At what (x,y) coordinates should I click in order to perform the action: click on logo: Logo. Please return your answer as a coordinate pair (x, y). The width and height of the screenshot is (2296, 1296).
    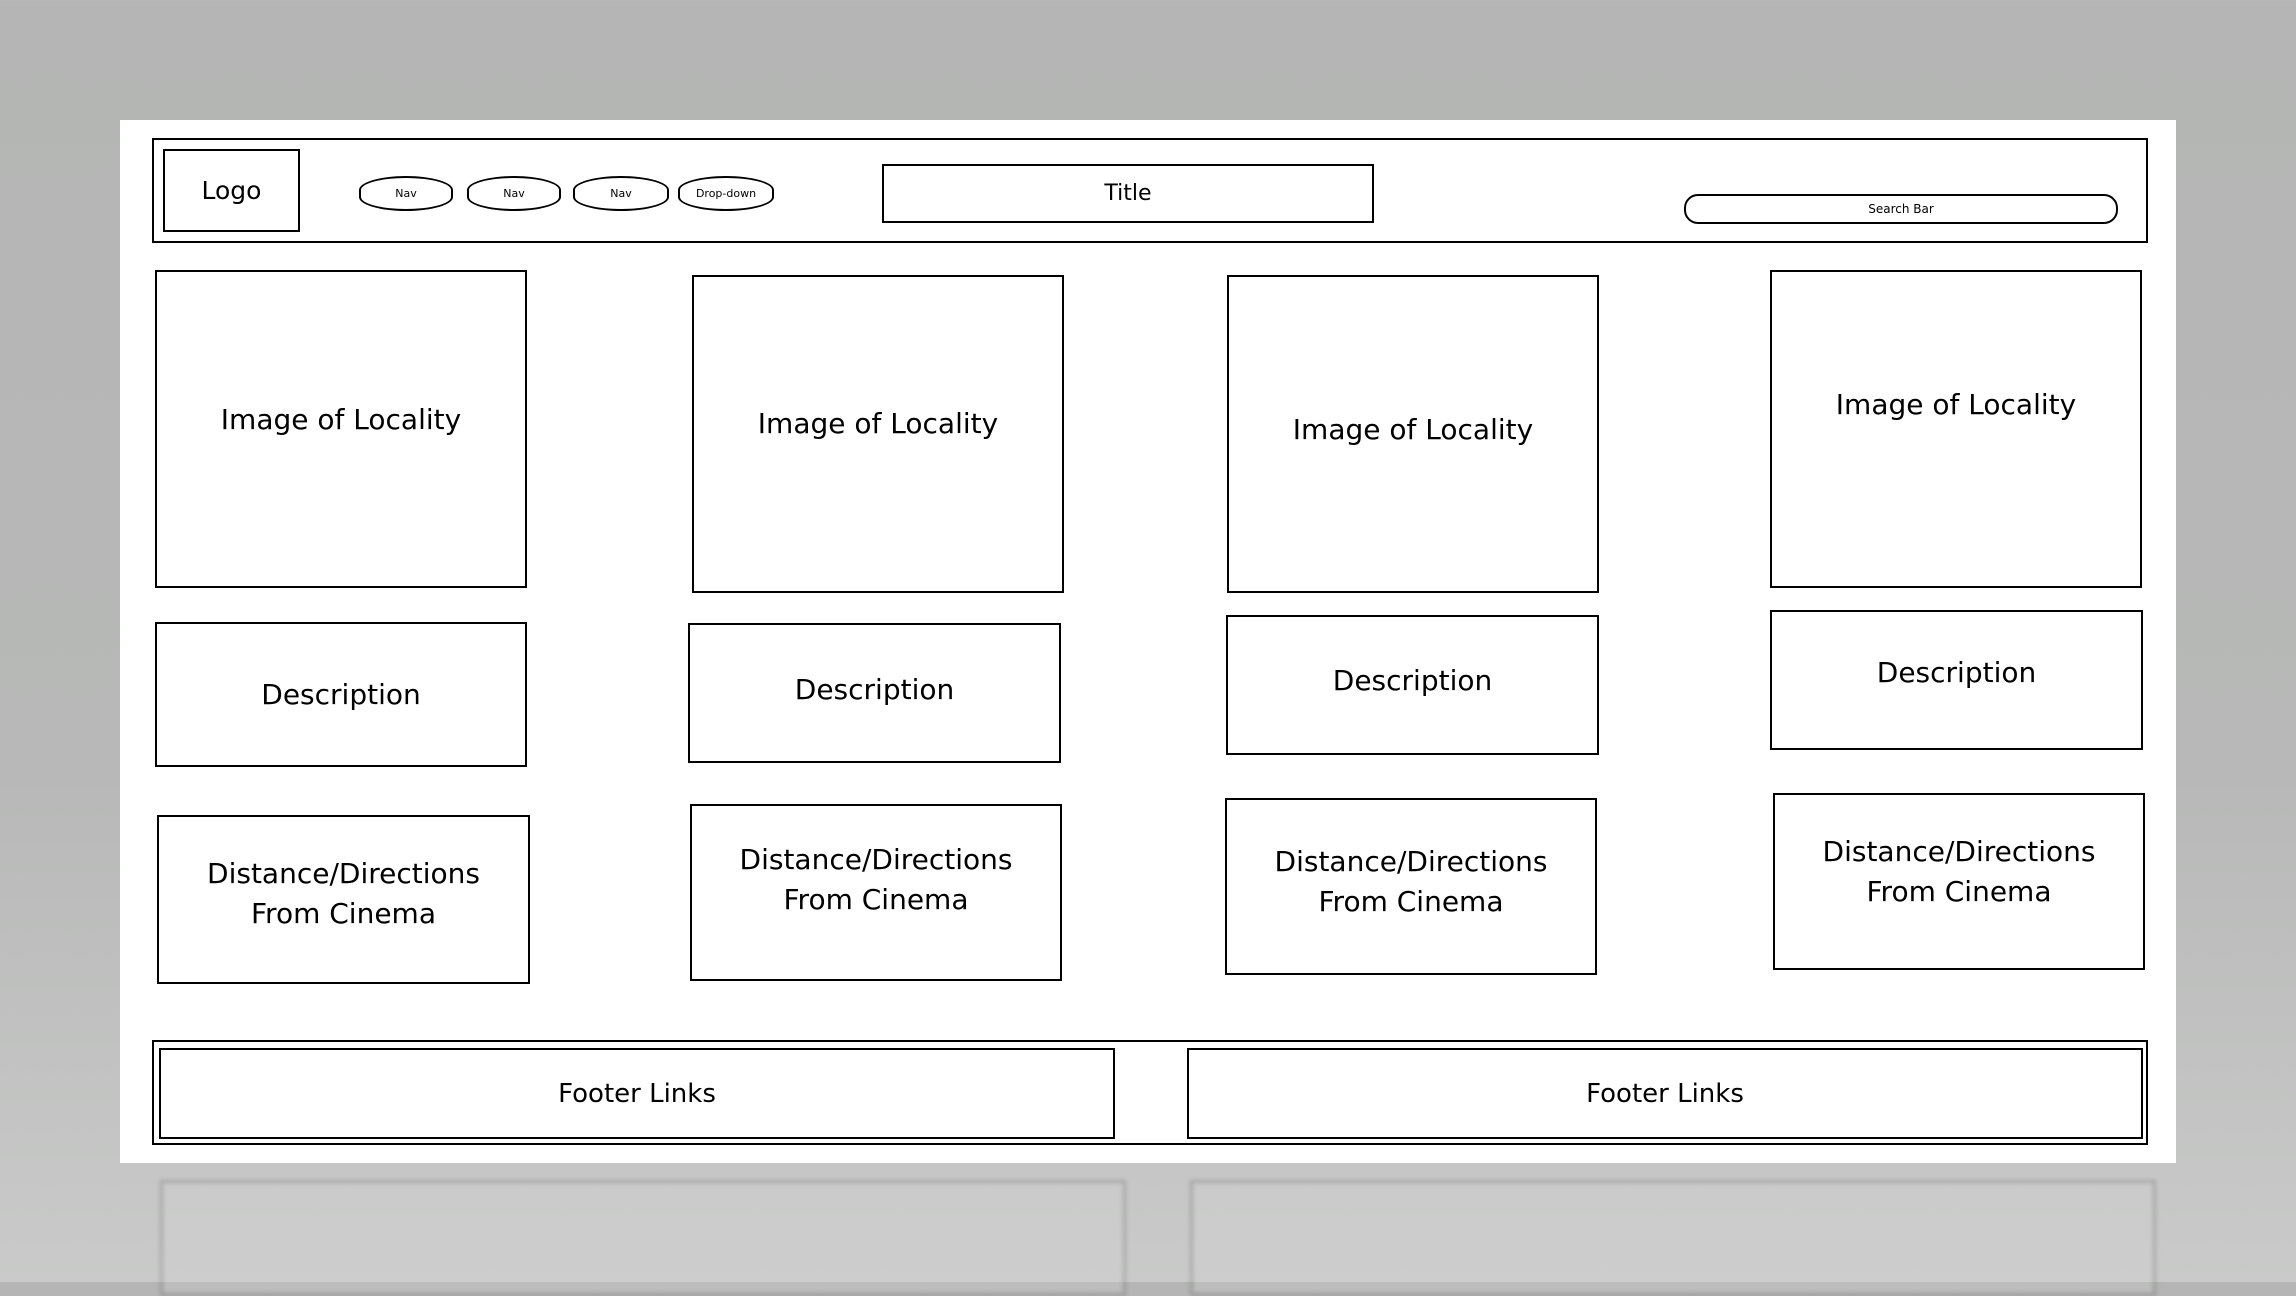
    Looking at the image, I should click on (231, 190).